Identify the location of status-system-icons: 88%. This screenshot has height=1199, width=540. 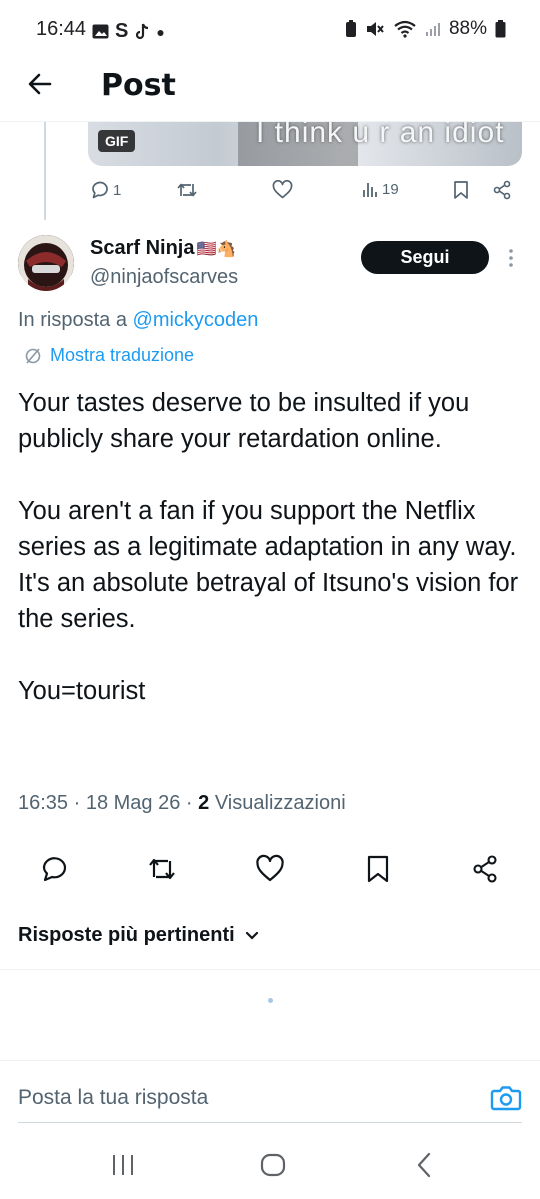
(425, 29).